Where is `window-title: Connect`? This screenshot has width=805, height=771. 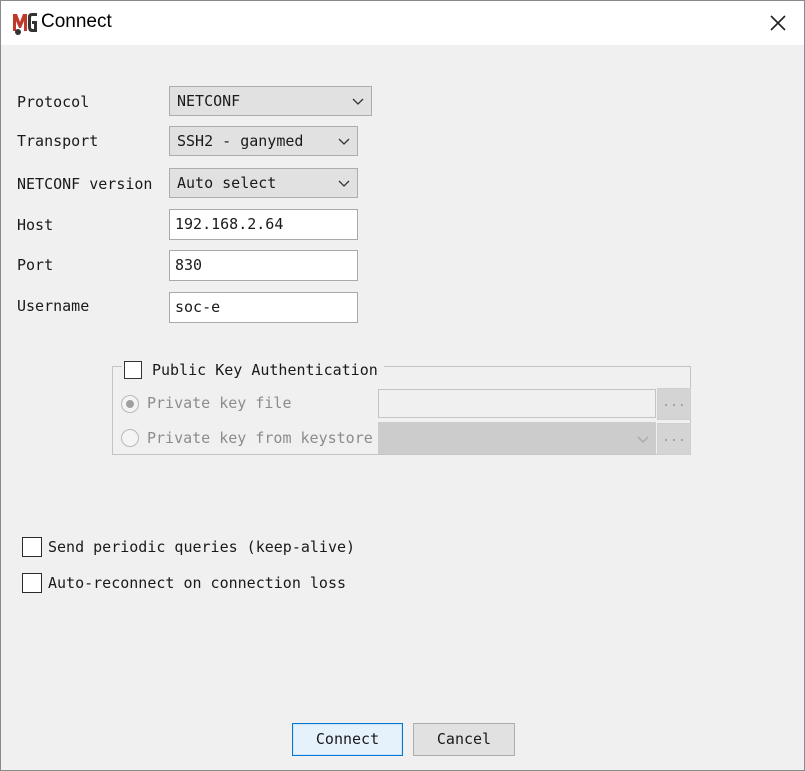
window-title: Connect is located at coordinates (76, 21).